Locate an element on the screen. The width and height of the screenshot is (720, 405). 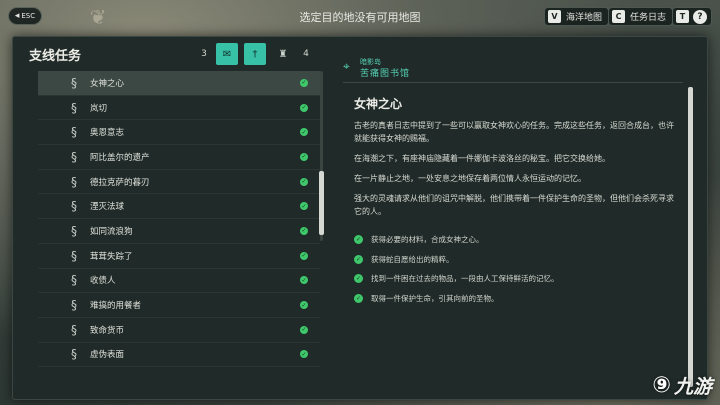
quest-row: § 岚切 ✓ is located at coordinates (179, 108).